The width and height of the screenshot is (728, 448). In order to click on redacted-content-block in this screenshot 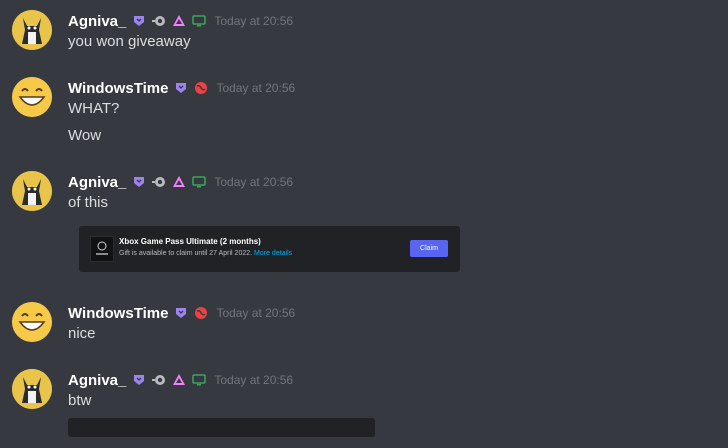, I will do `click(221, 427)`.